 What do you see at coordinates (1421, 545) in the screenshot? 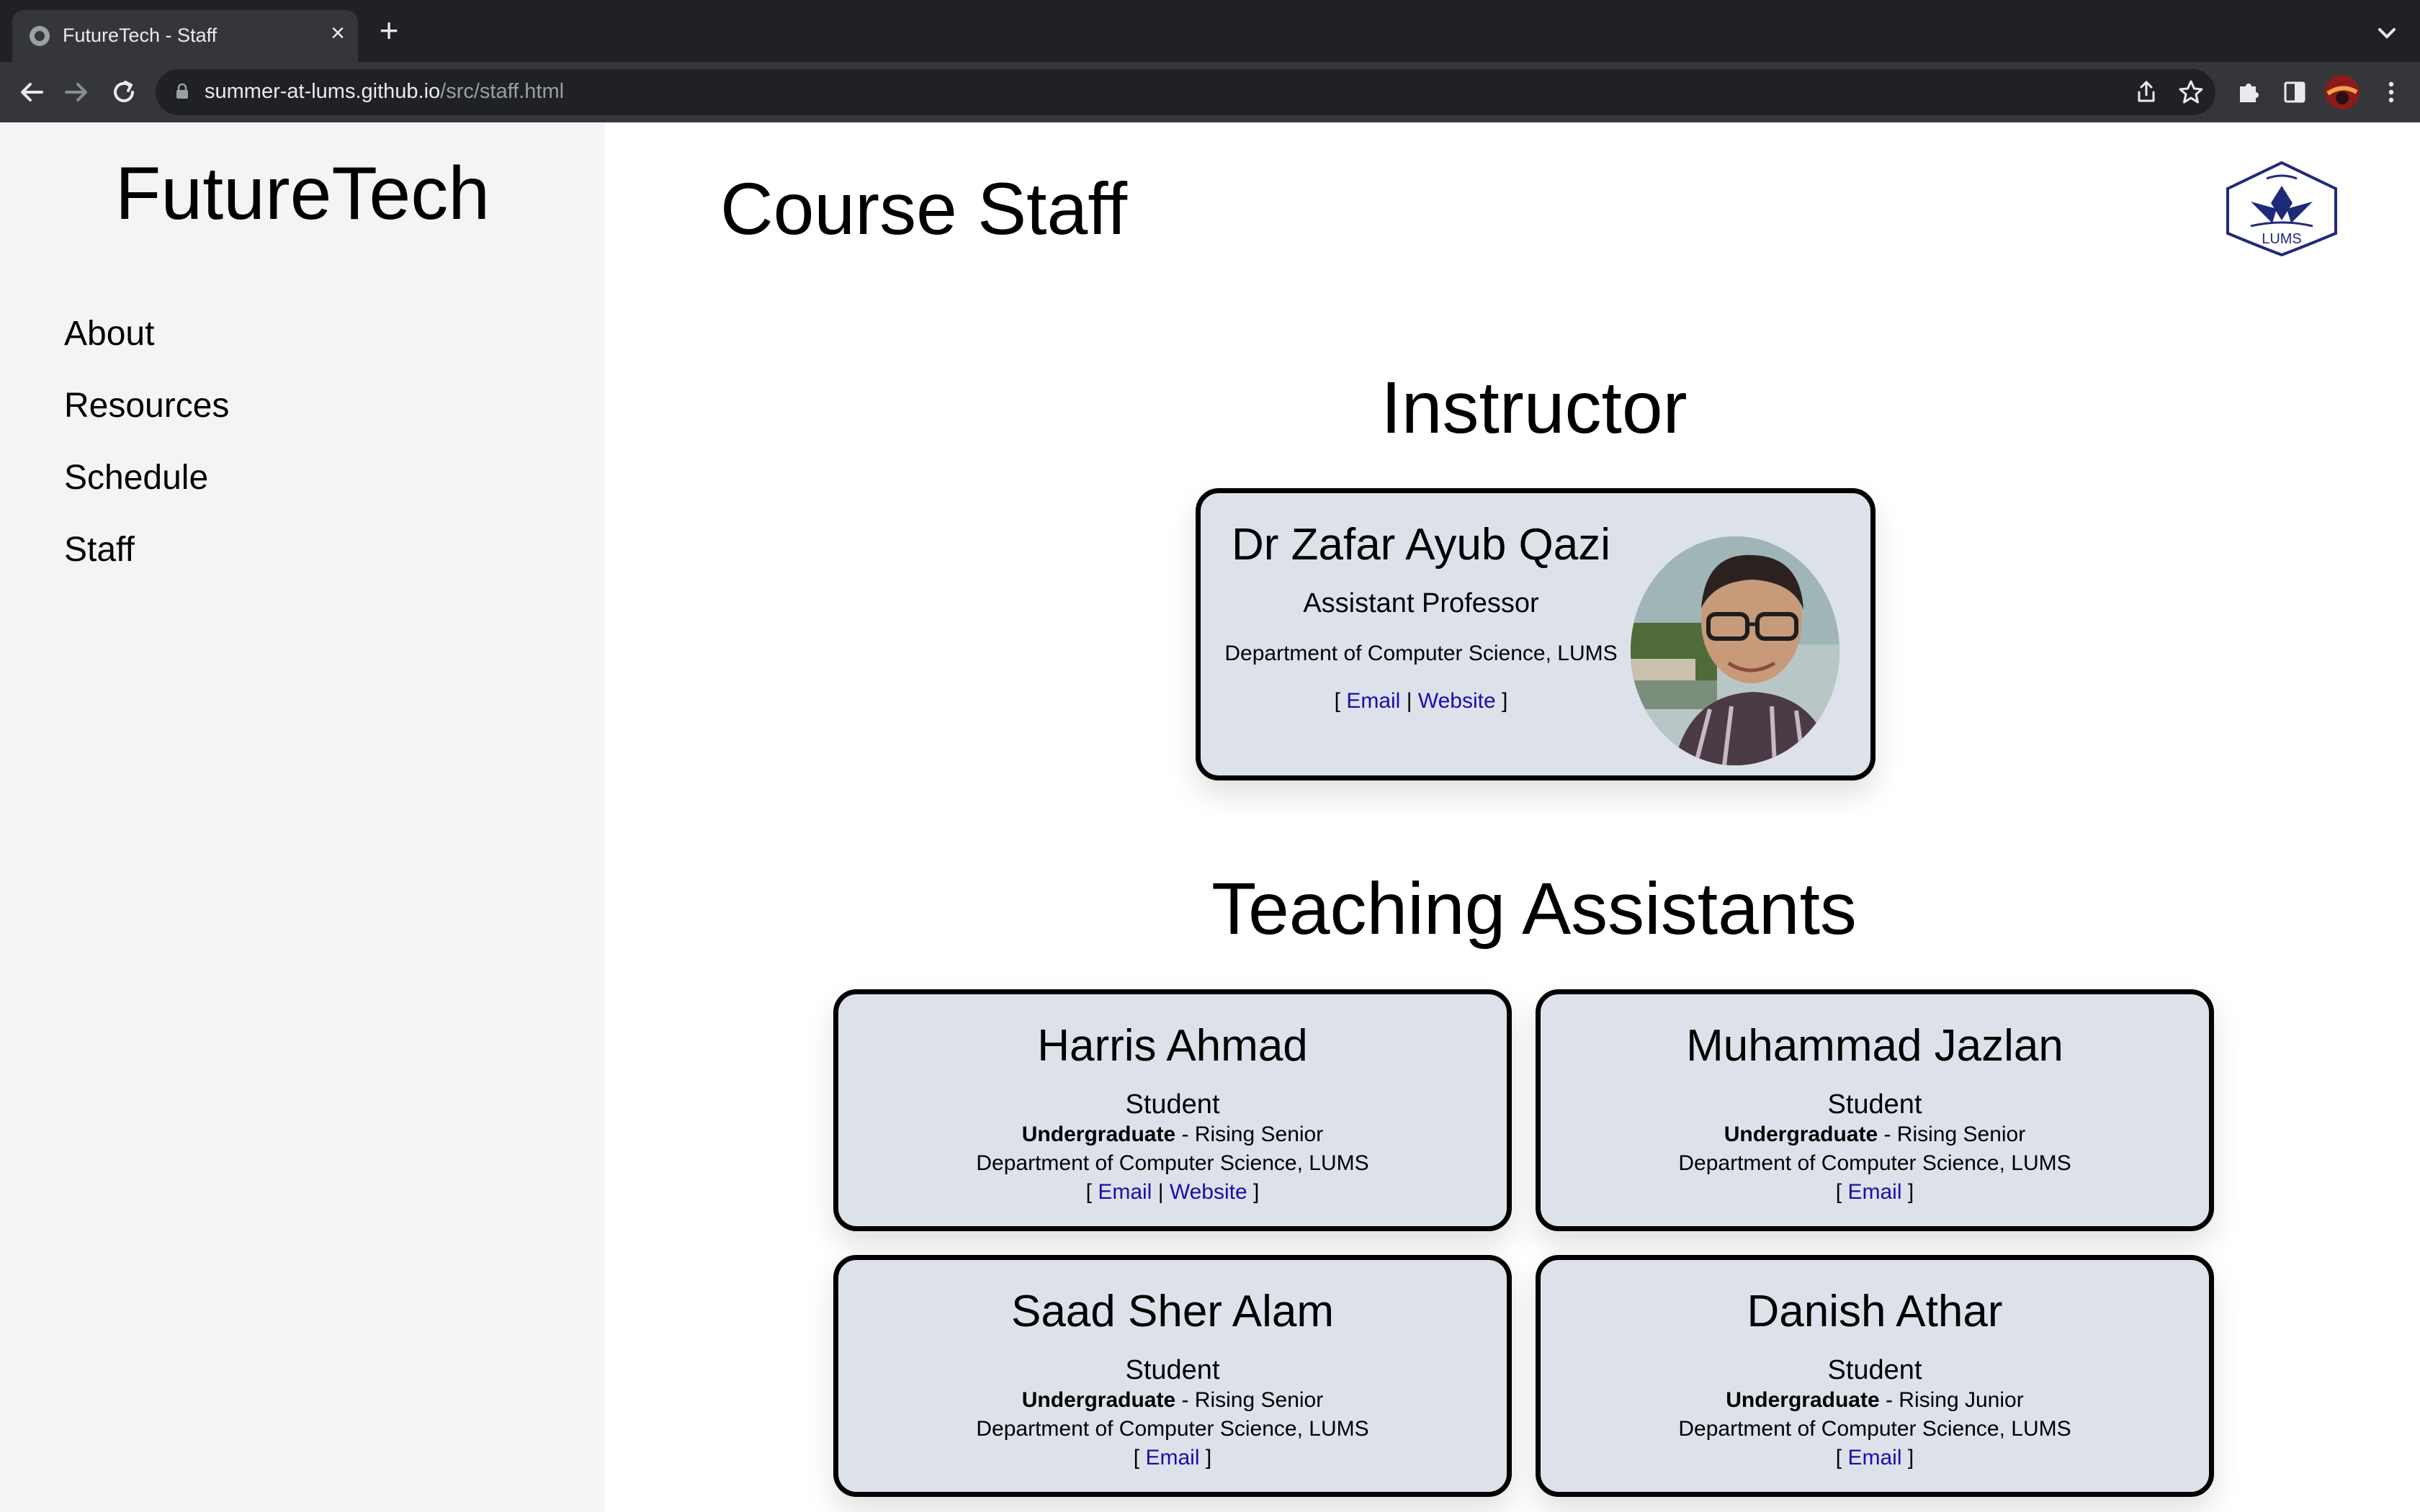
I see `instructor-name: Dr Zafar Ayub Qazi` at bounding box center [1421, 545].